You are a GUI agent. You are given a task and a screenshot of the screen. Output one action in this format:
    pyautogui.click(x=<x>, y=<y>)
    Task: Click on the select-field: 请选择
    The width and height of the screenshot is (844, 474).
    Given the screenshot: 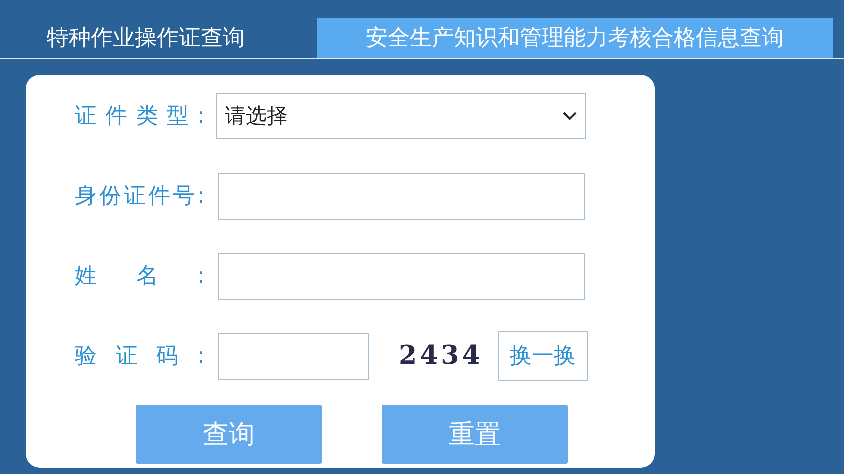 What is the action you would take?
    pyautogui.click(x=401, y=116)
    